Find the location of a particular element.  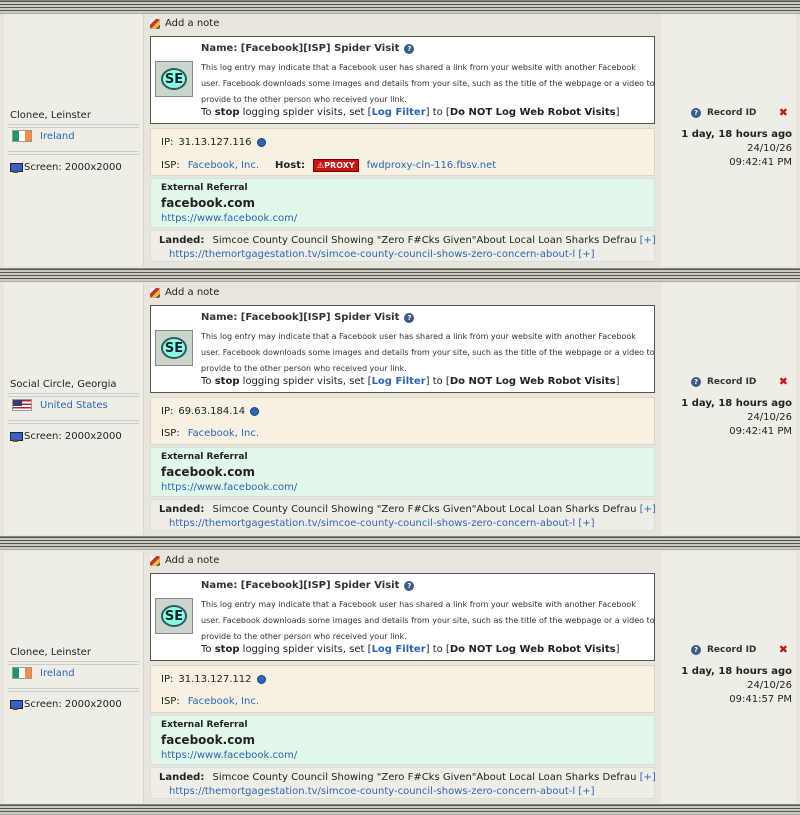

spider-name: Name: [Facebook][ISP] Spider Visit ? is located at coordinates (308, 317).